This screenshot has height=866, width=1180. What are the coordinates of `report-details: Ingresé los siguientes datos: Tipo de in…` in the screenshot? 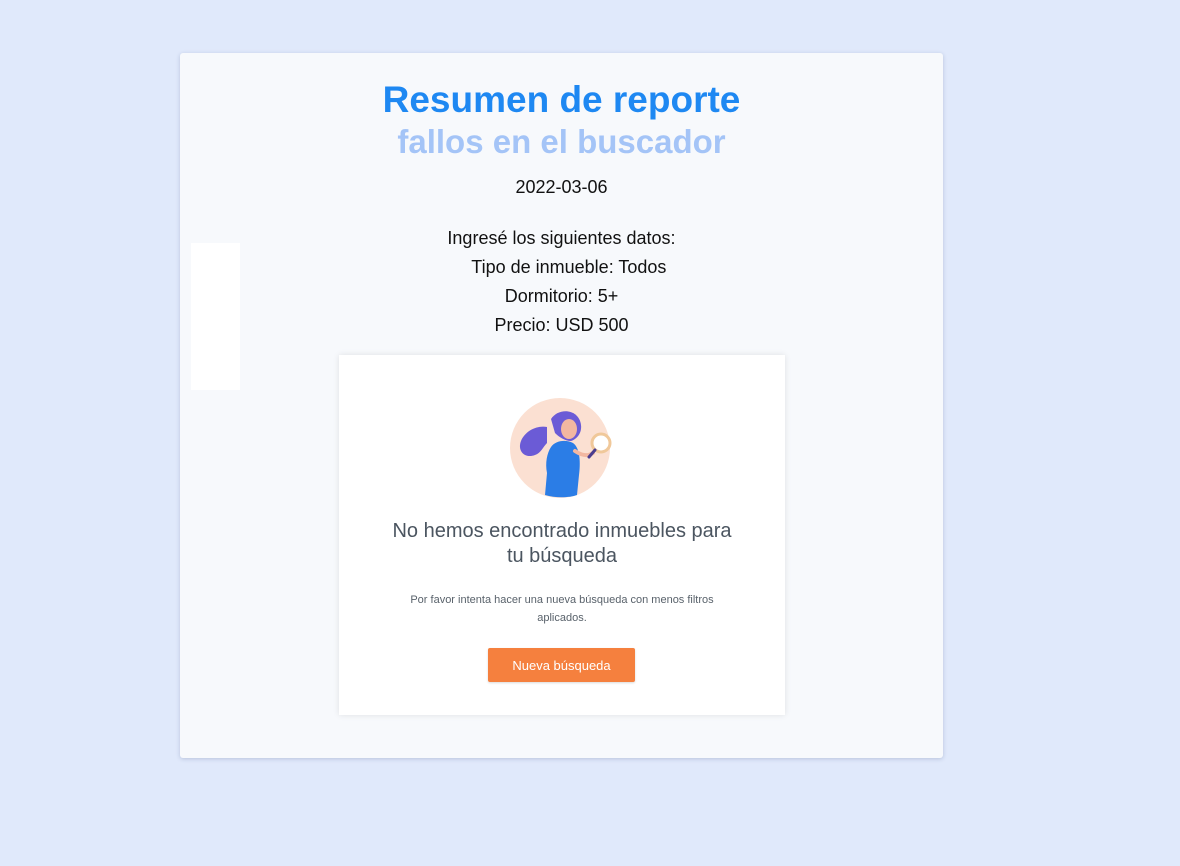 It's located at (561, 282).